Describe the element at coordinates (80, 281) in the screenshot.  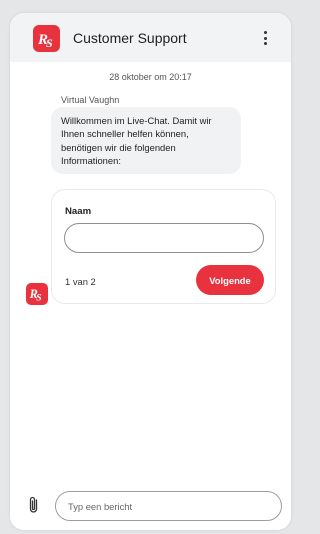
I see `step-indicator: 1 van 2` at that location.